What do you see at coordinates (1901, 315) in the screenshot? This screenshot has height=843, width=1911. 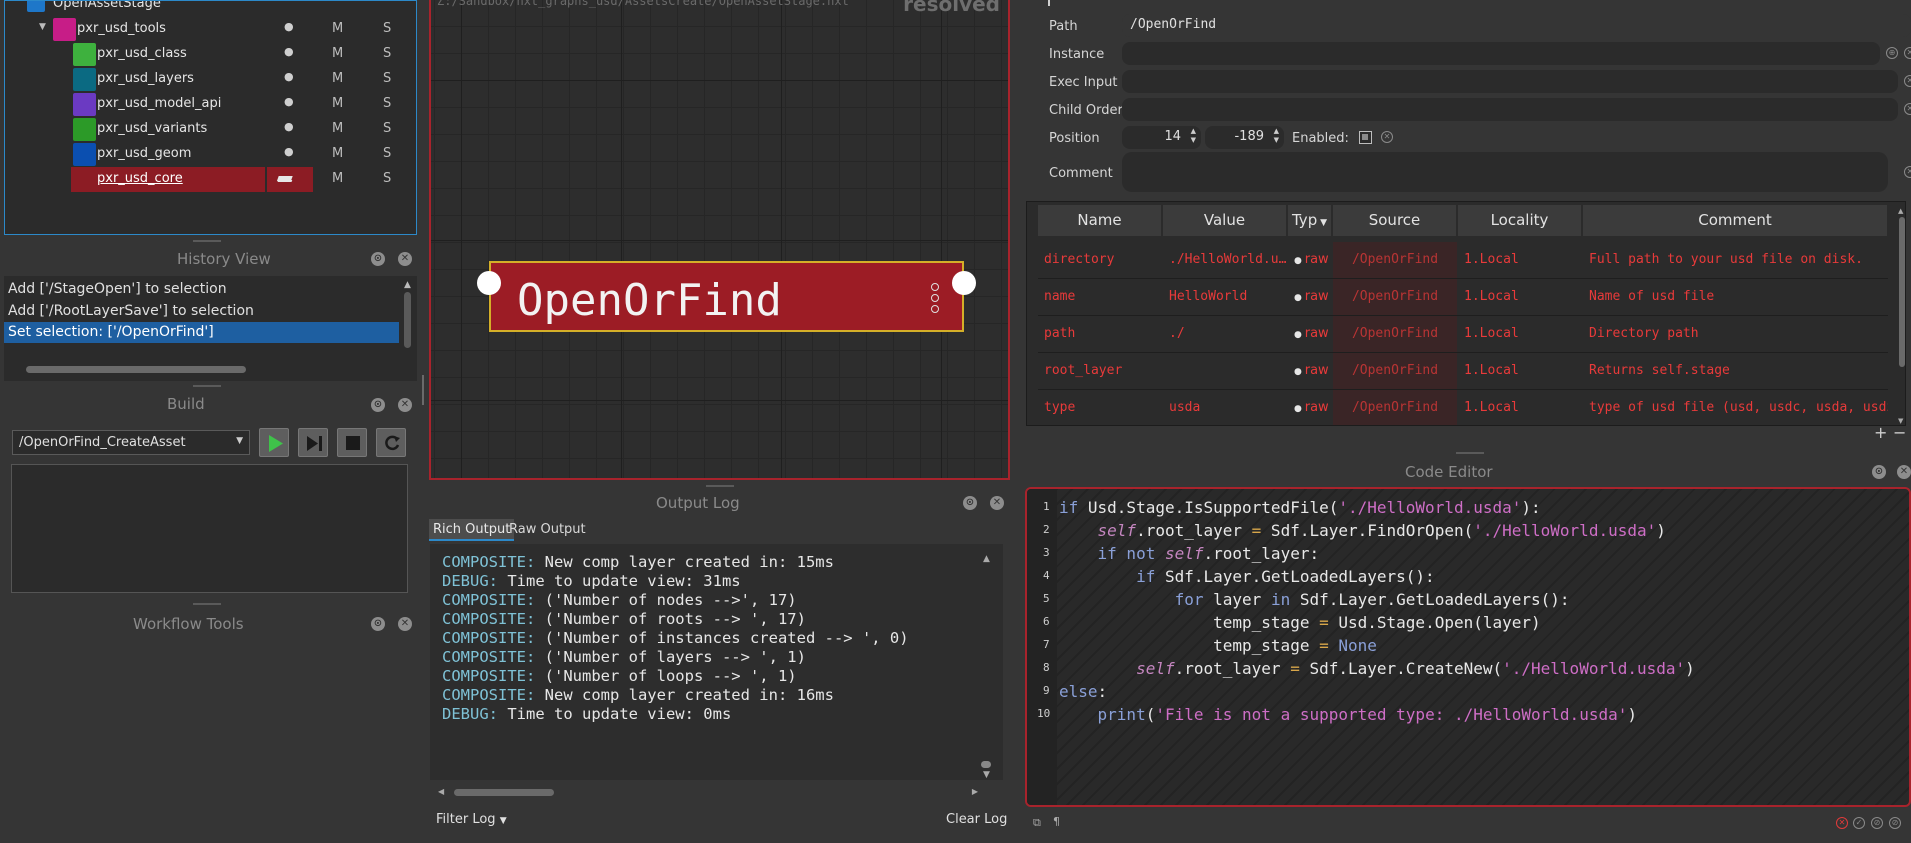 I see `table-vscrollbar: ▲ ▼` at bounding box center [1901, 315].